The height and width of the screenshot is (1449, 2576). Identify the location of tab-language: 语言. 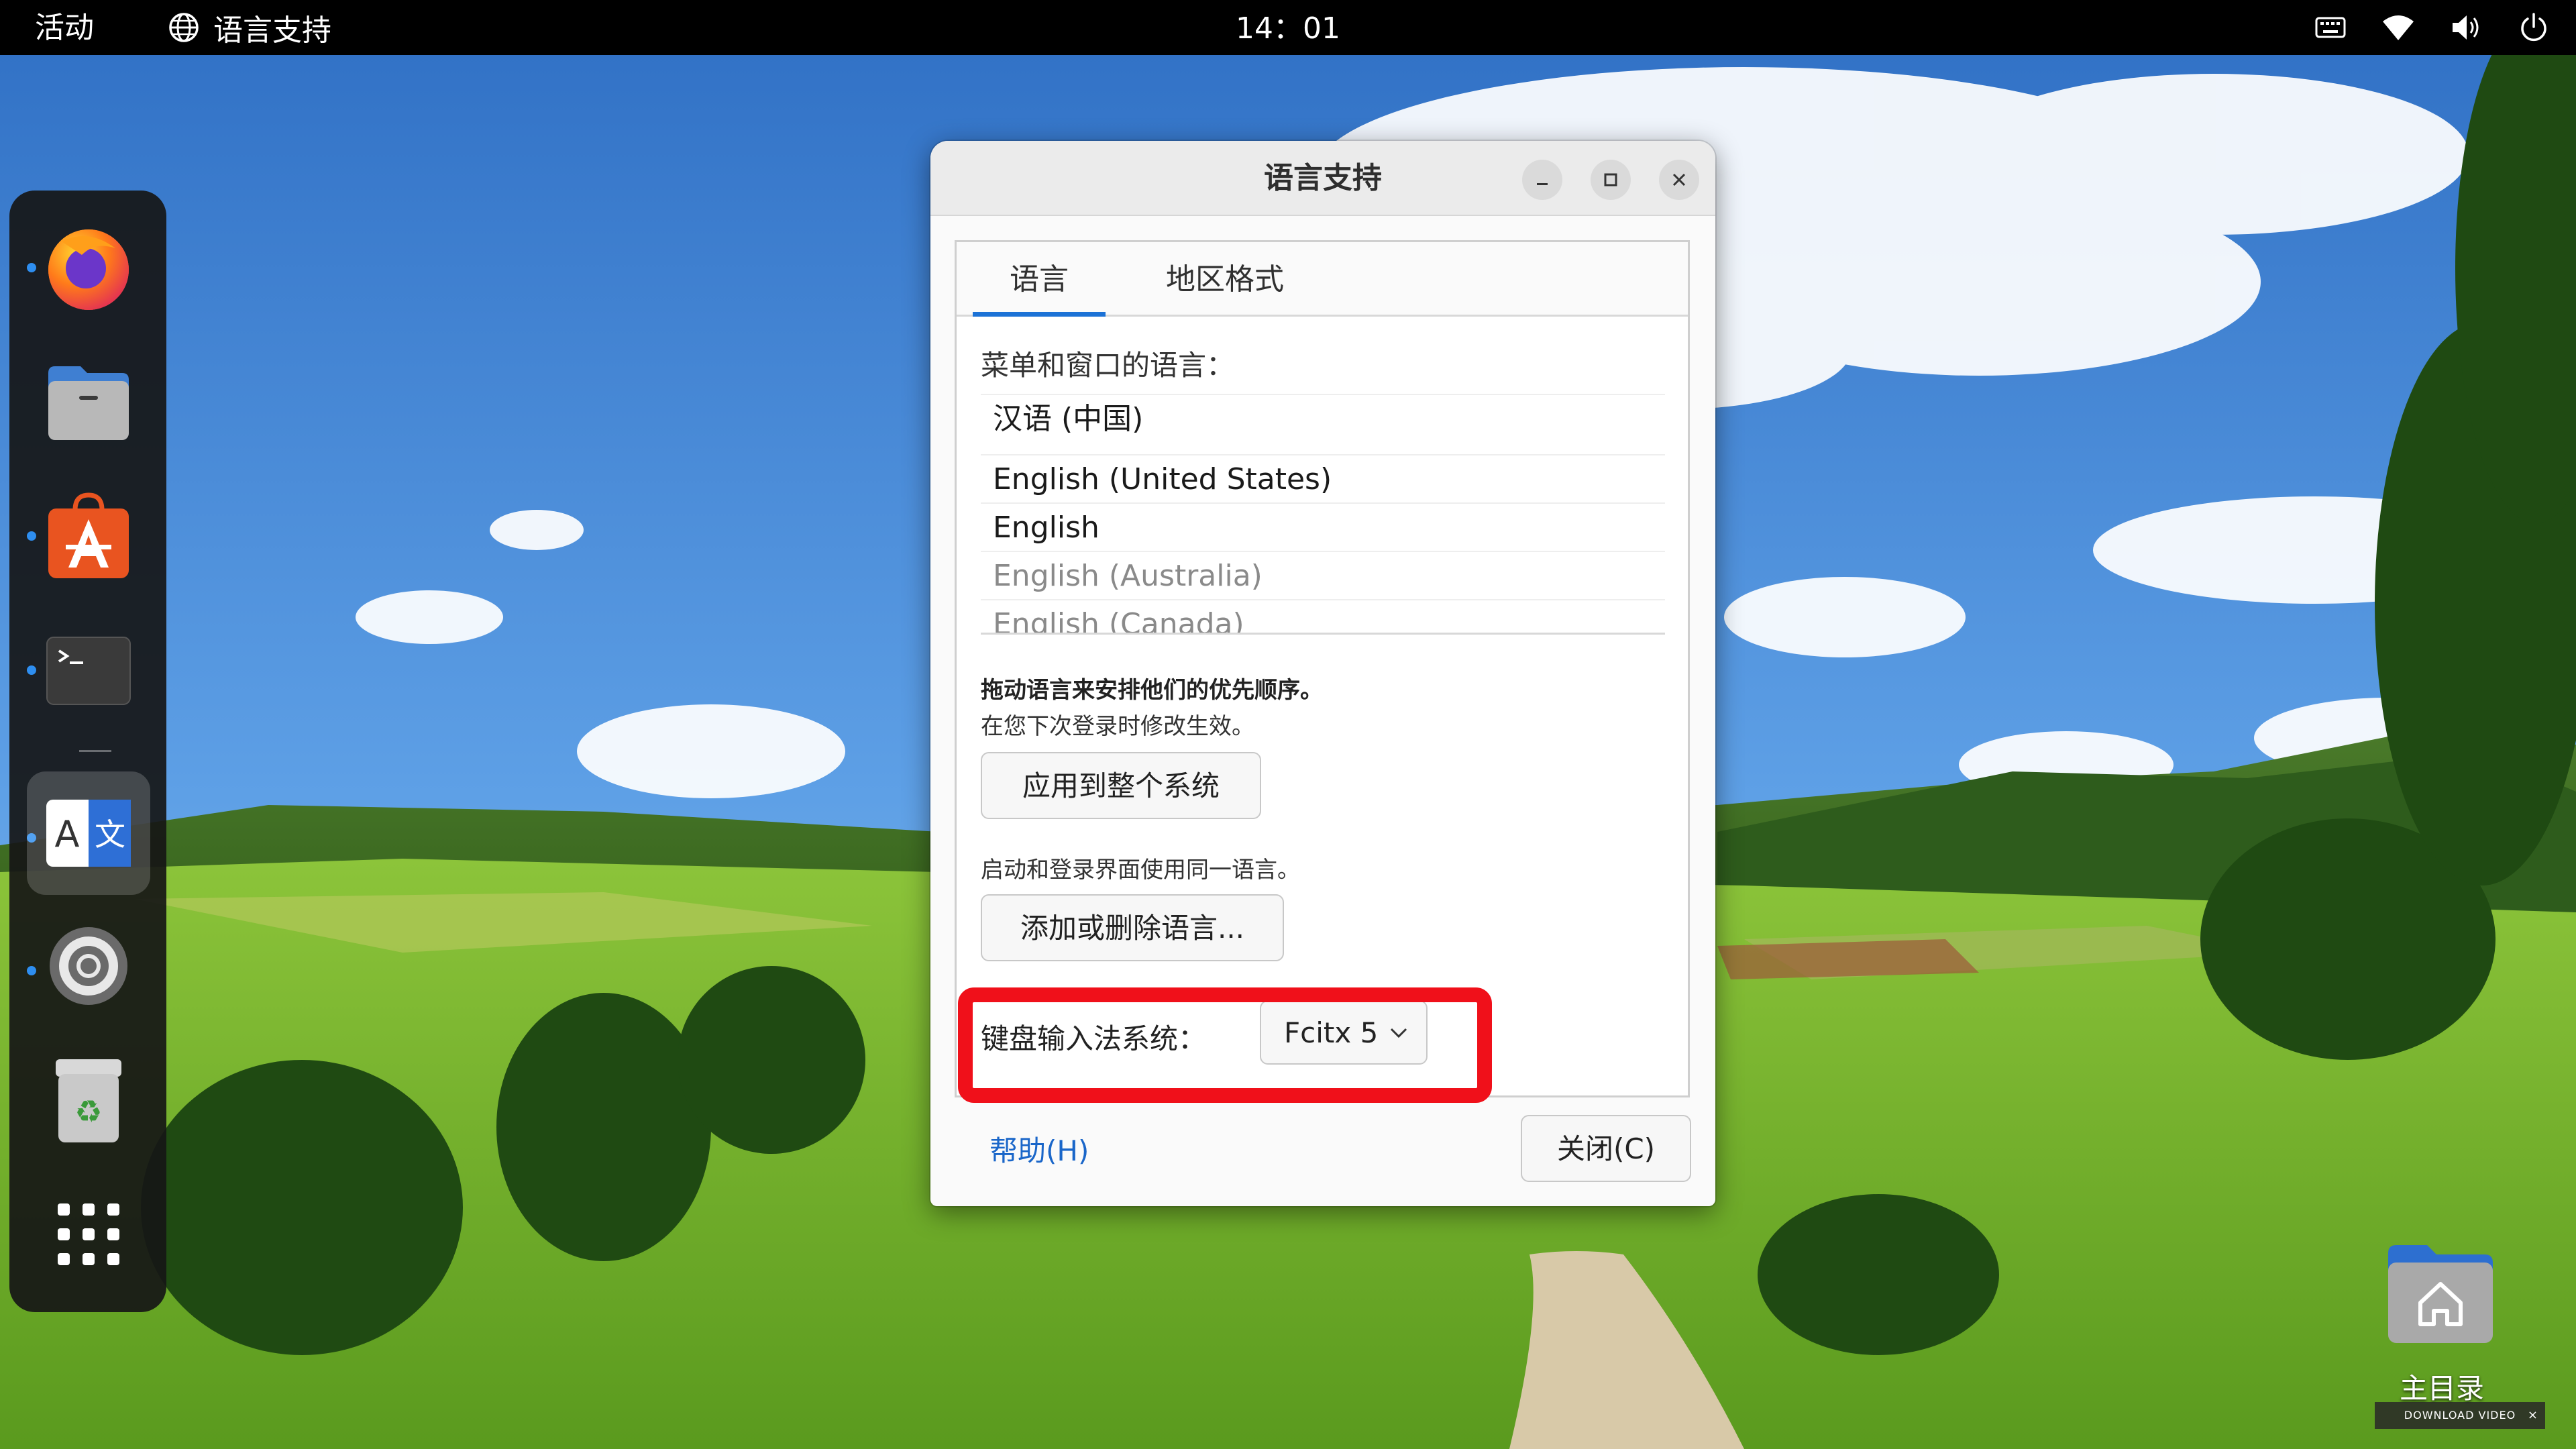
(1039, 279).